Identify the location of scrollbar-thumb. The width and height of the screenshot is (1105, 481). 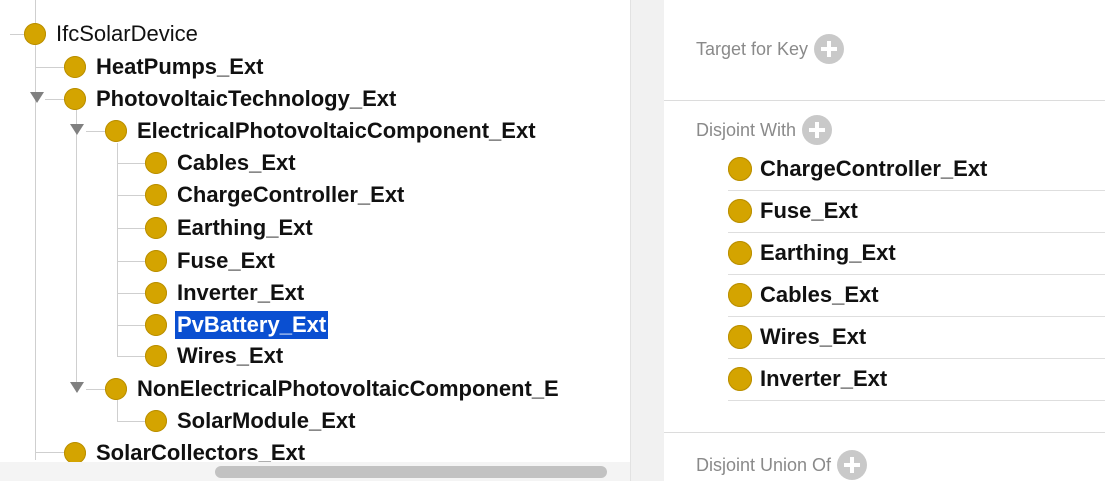
(411, 472).